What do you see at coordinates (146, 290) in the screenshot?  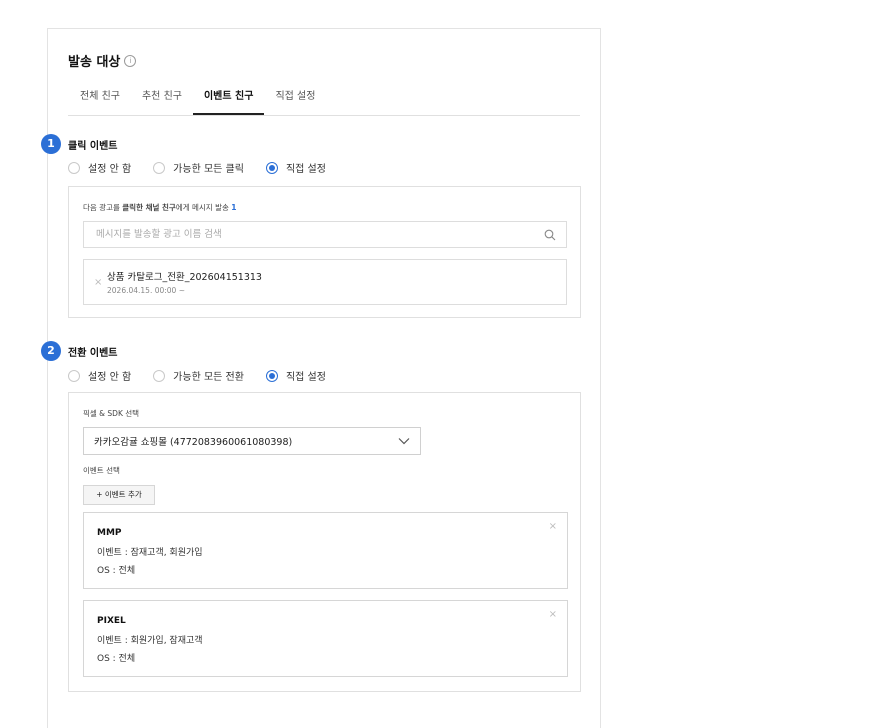 I see `selected-ad-date: 2026.04.15. 00:00 ~` at bounding box center [146, 290].